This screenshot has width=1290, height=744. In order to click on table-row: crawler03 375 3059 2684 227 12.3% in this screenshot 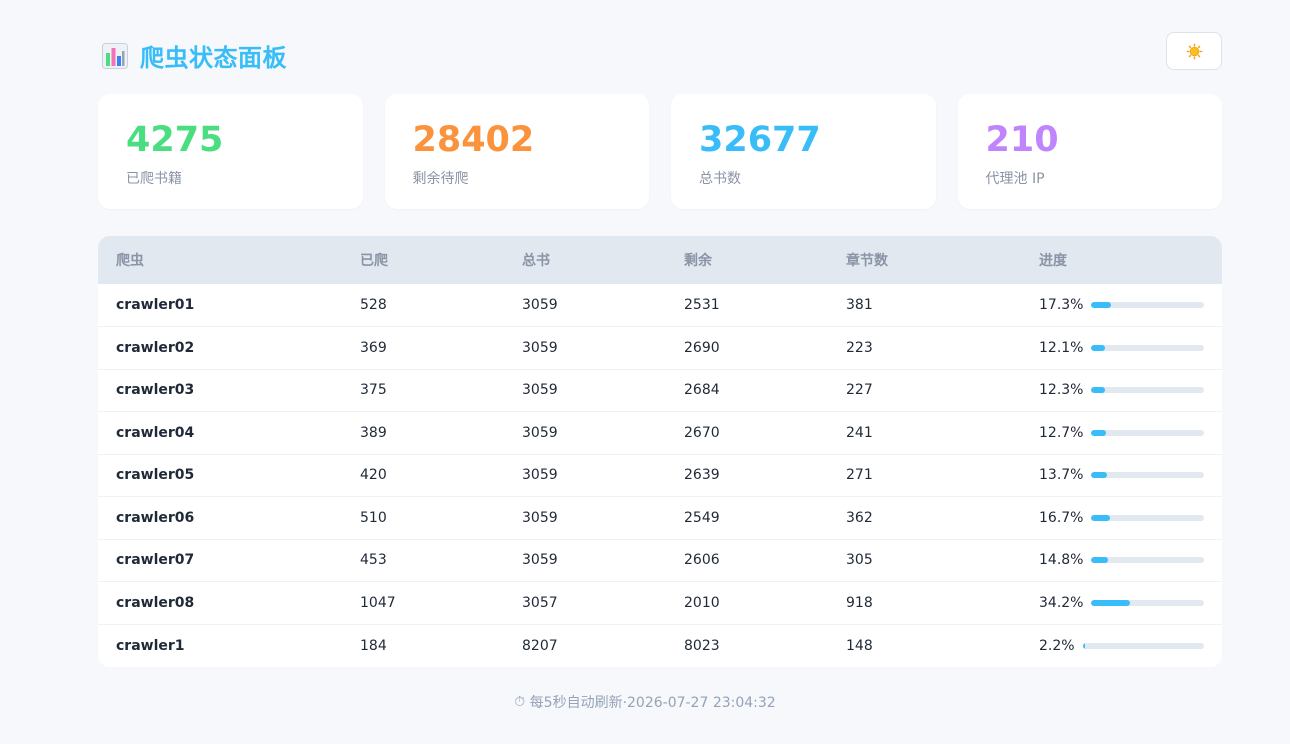, I will do `click(660, 390)`.